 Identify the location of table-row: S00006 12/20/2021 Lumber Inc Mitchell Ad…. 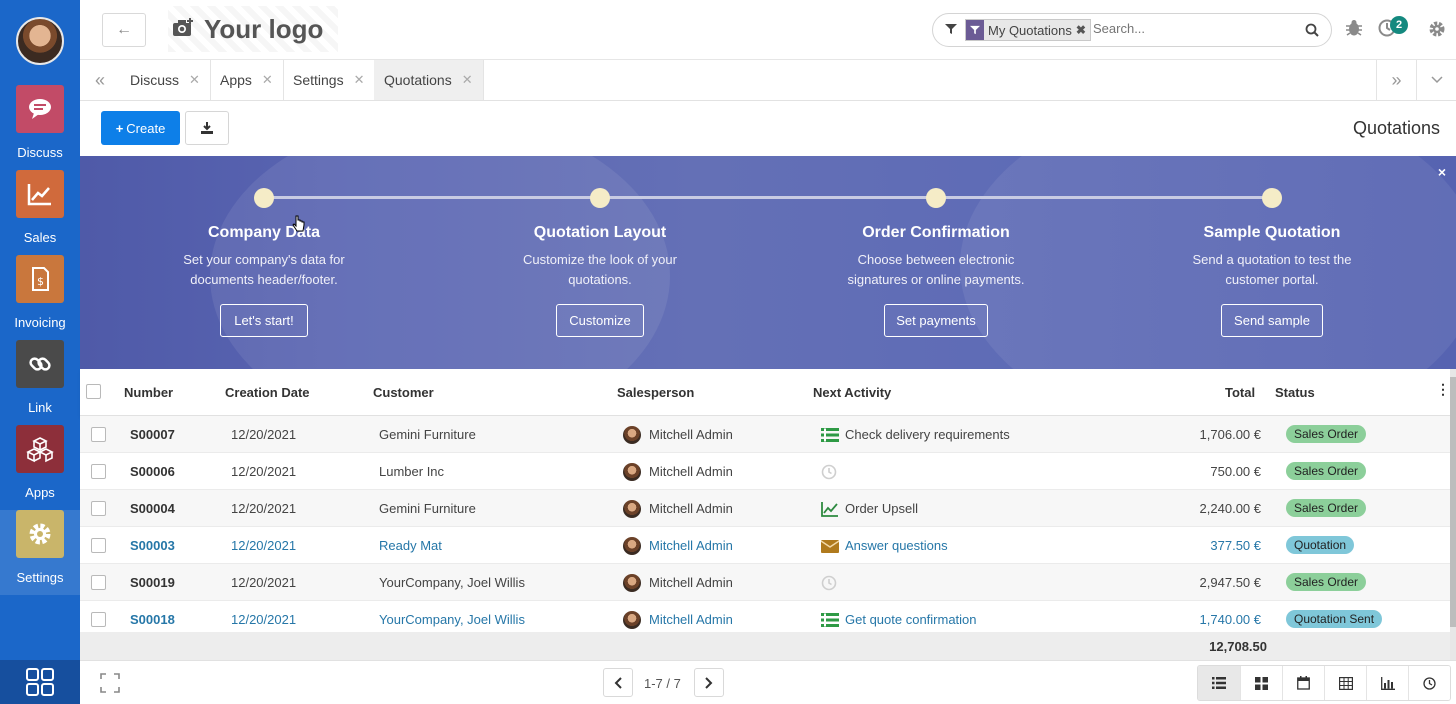
(765, 471).